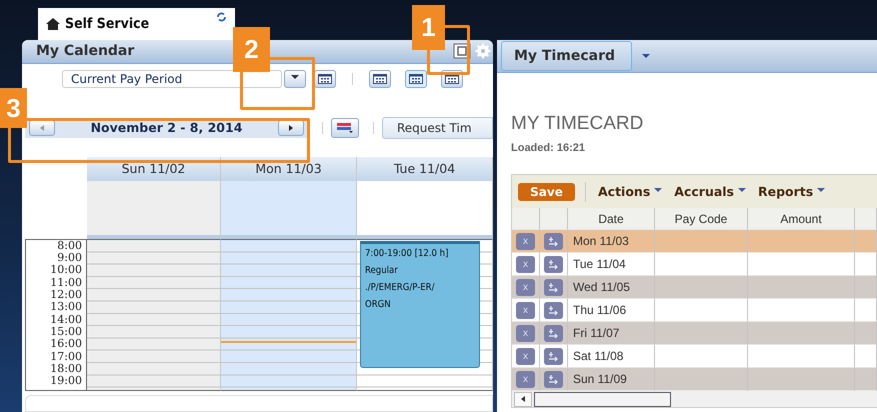 This screenshot has height=412, width=877. Describe the element at coordinates (548, 148) in the screenshot. I see `loaded-time: Loaded: 16:21` at that location.